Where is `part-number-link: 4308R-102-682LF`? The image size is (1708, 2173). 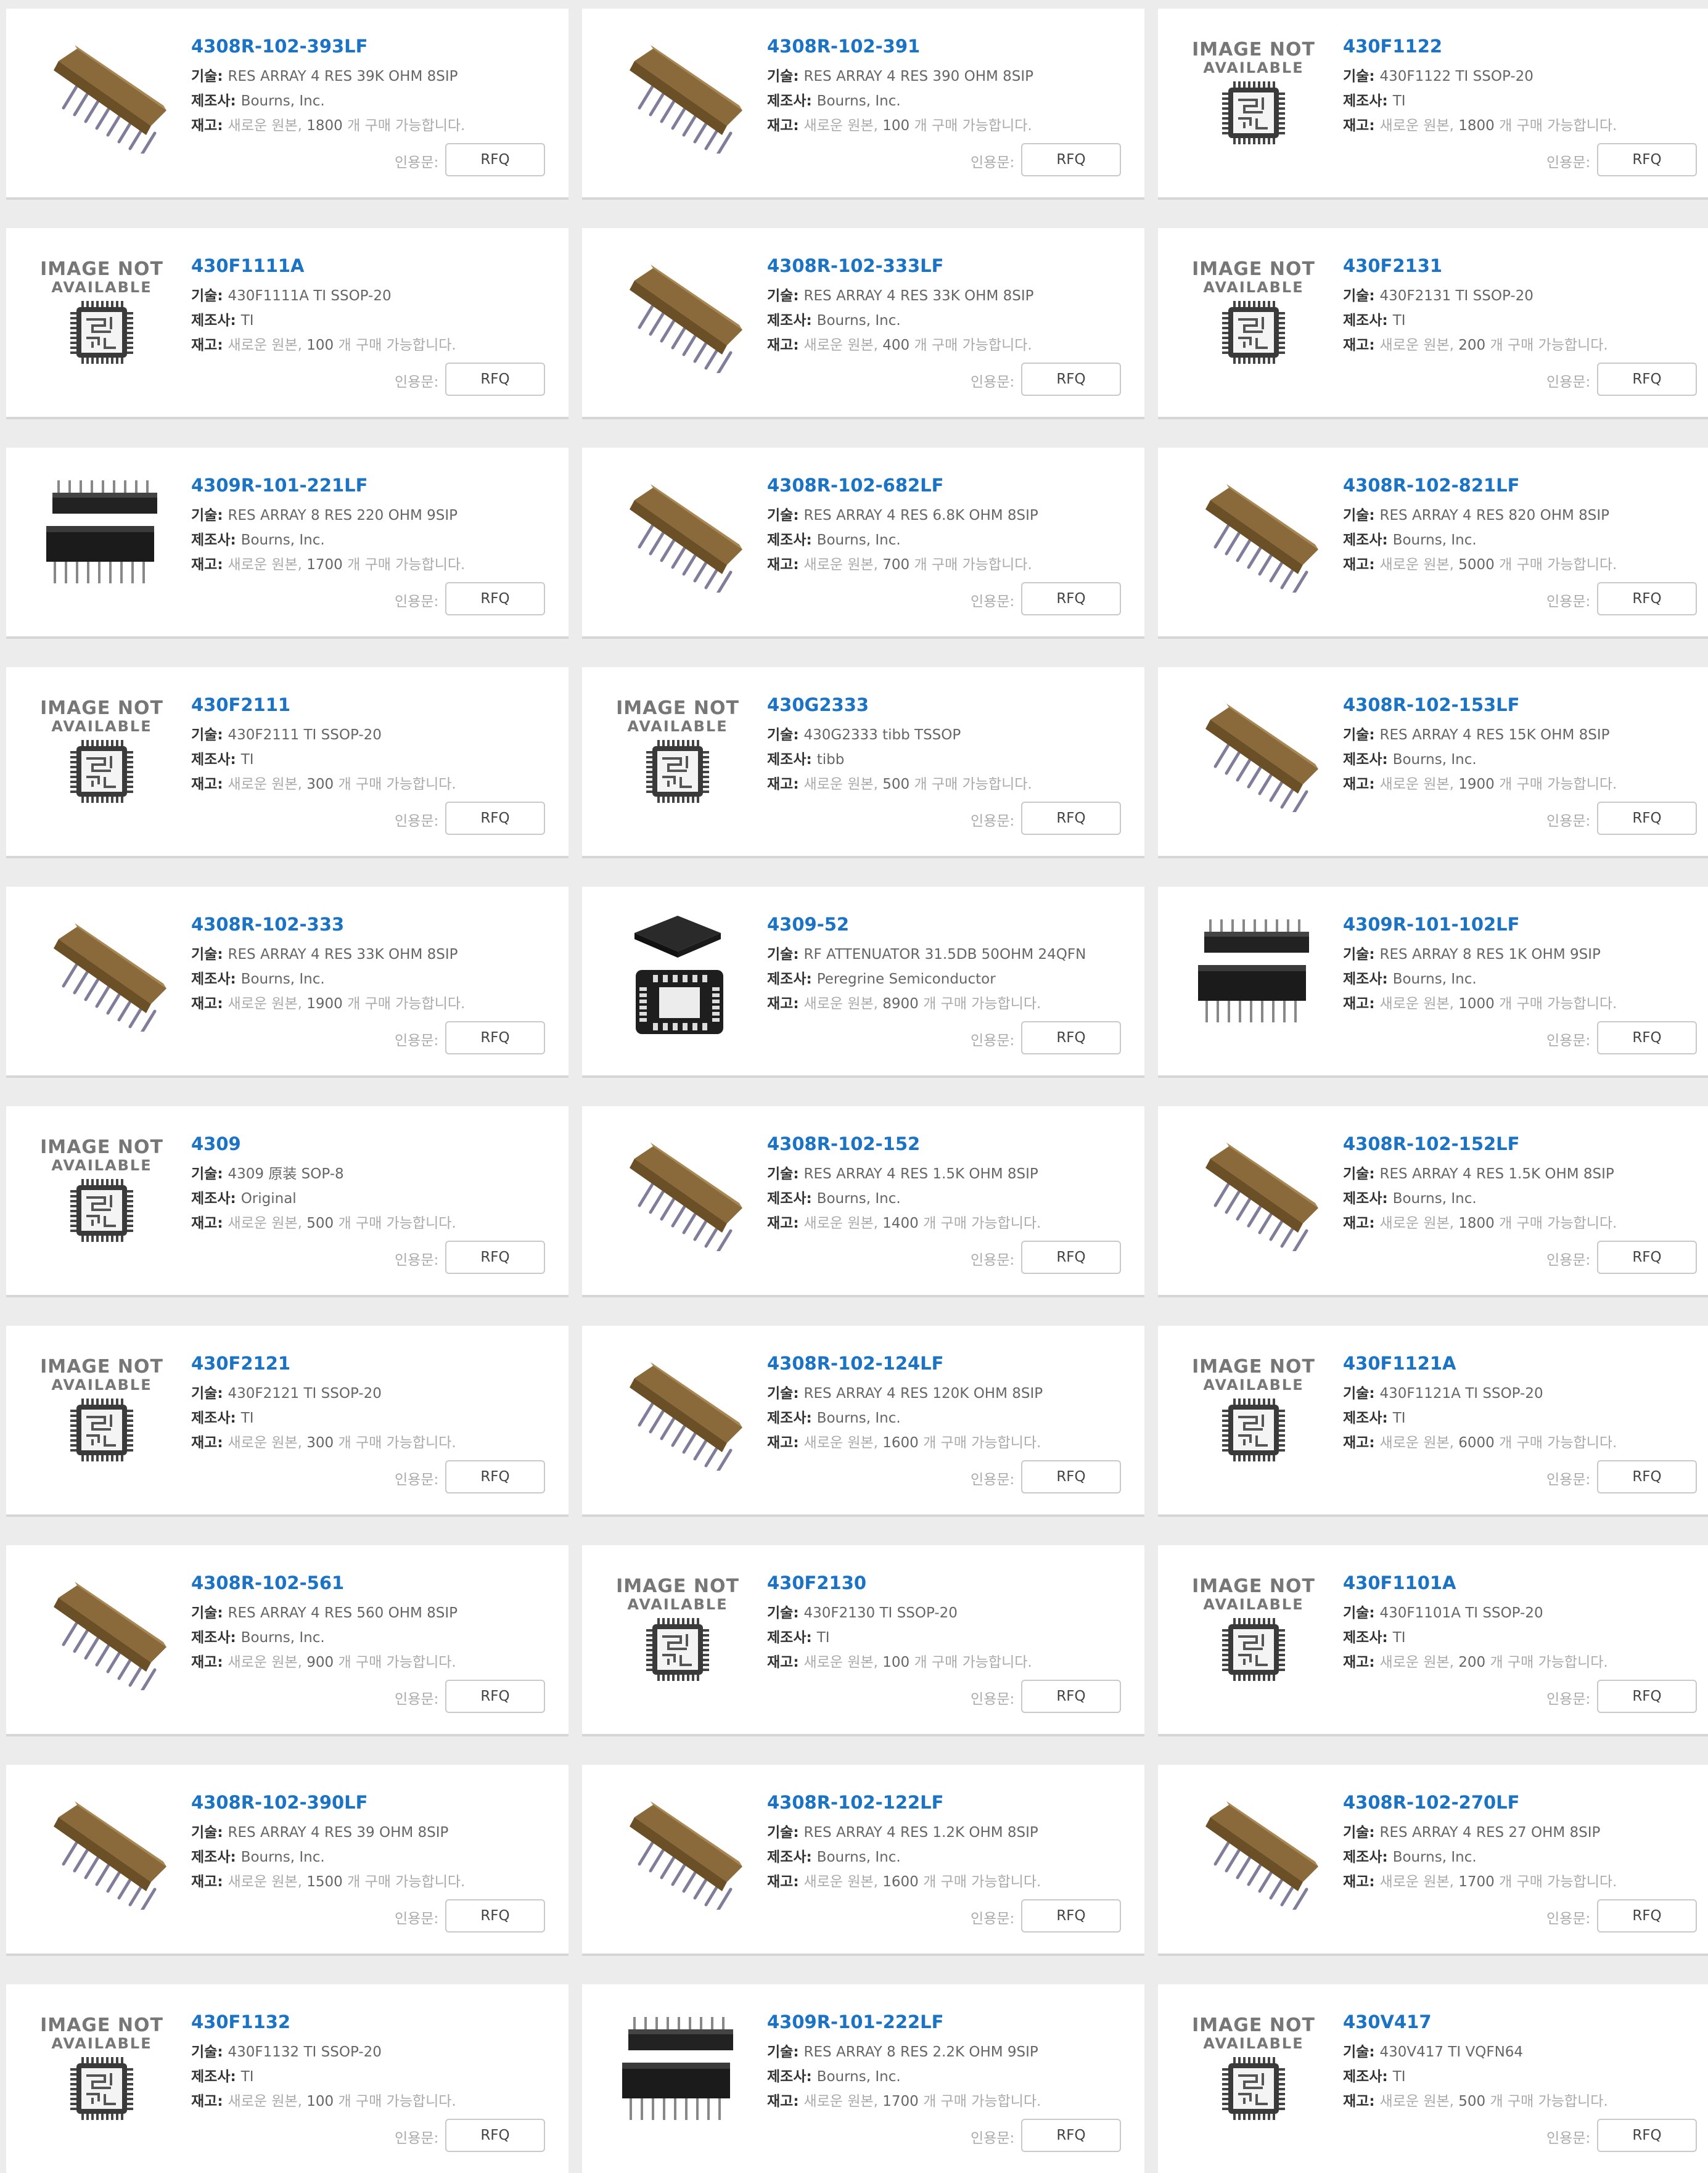
part-number-link: 4308R-102-682LF is located at coordinates (855, 485).